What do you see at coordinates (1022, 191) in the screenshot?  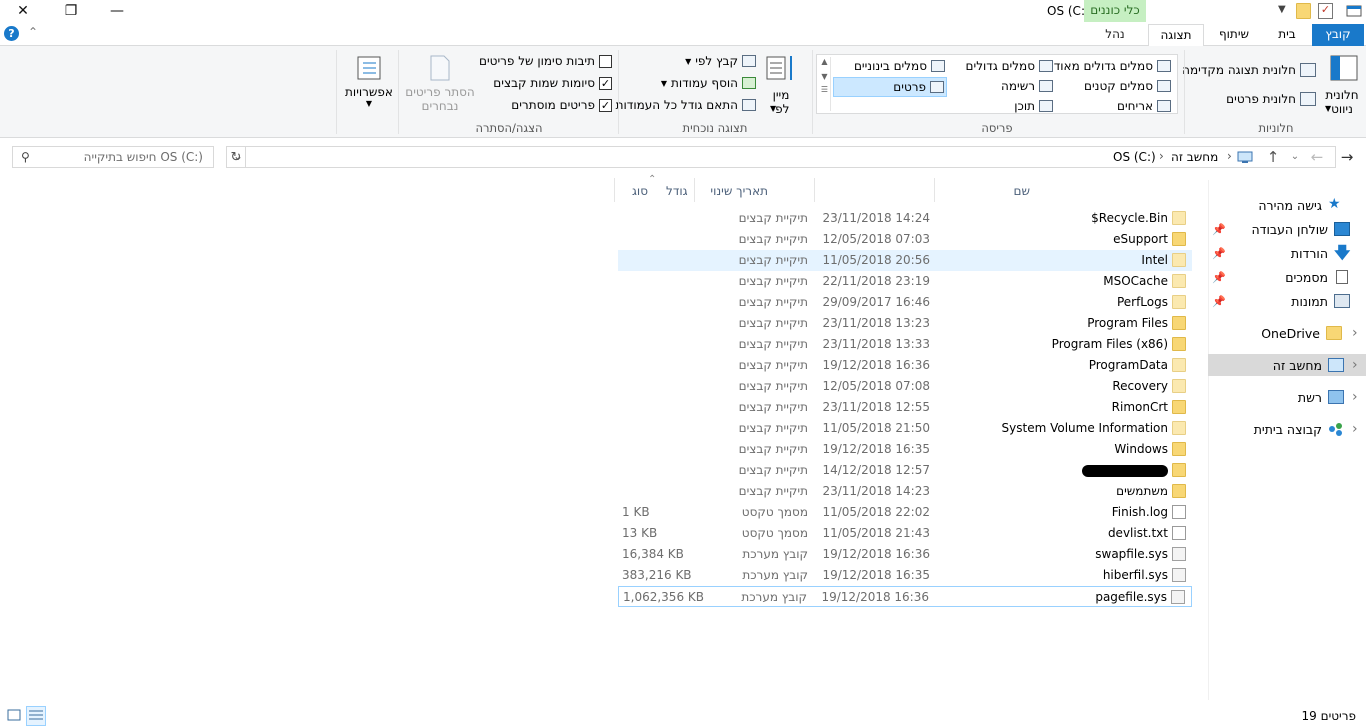 I see `column-header-name: שם` at bounding box center [1022, 191].